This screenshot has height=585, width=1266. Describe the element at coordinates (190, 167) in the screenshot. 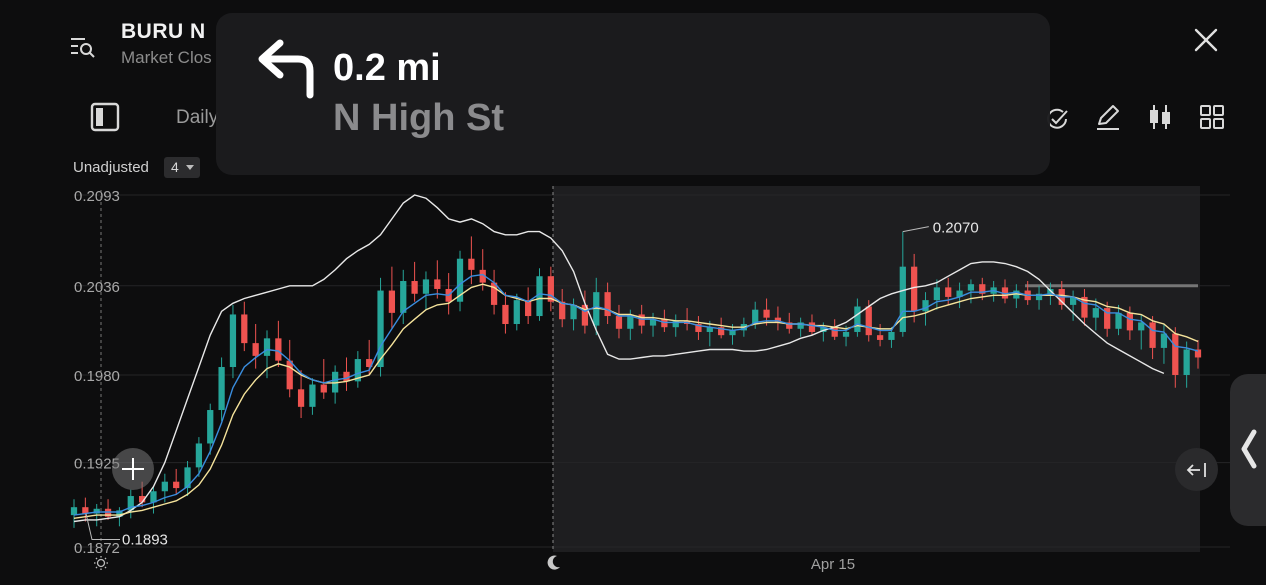

I see `chevron-down-icon` at that location.